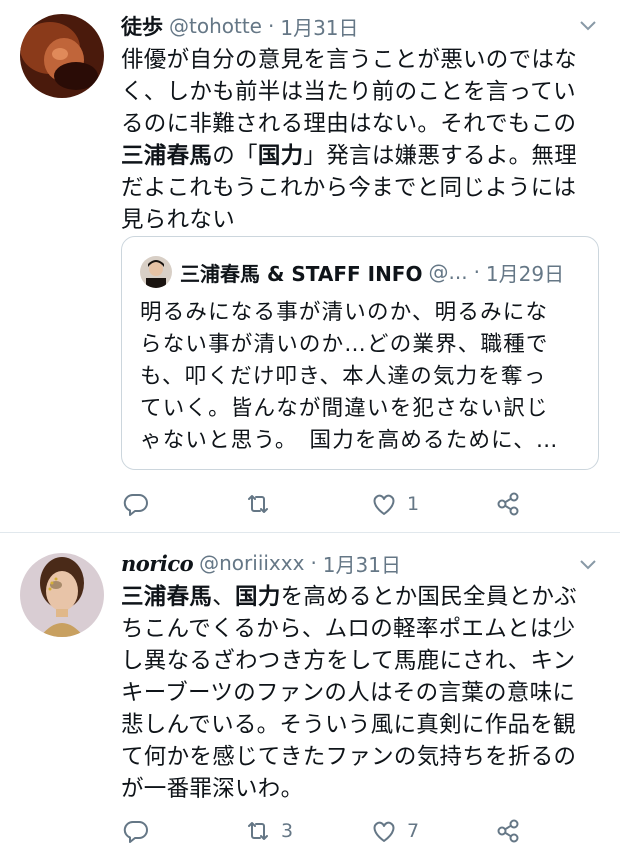  I want to click on like-button: 7, so click(394, 831).